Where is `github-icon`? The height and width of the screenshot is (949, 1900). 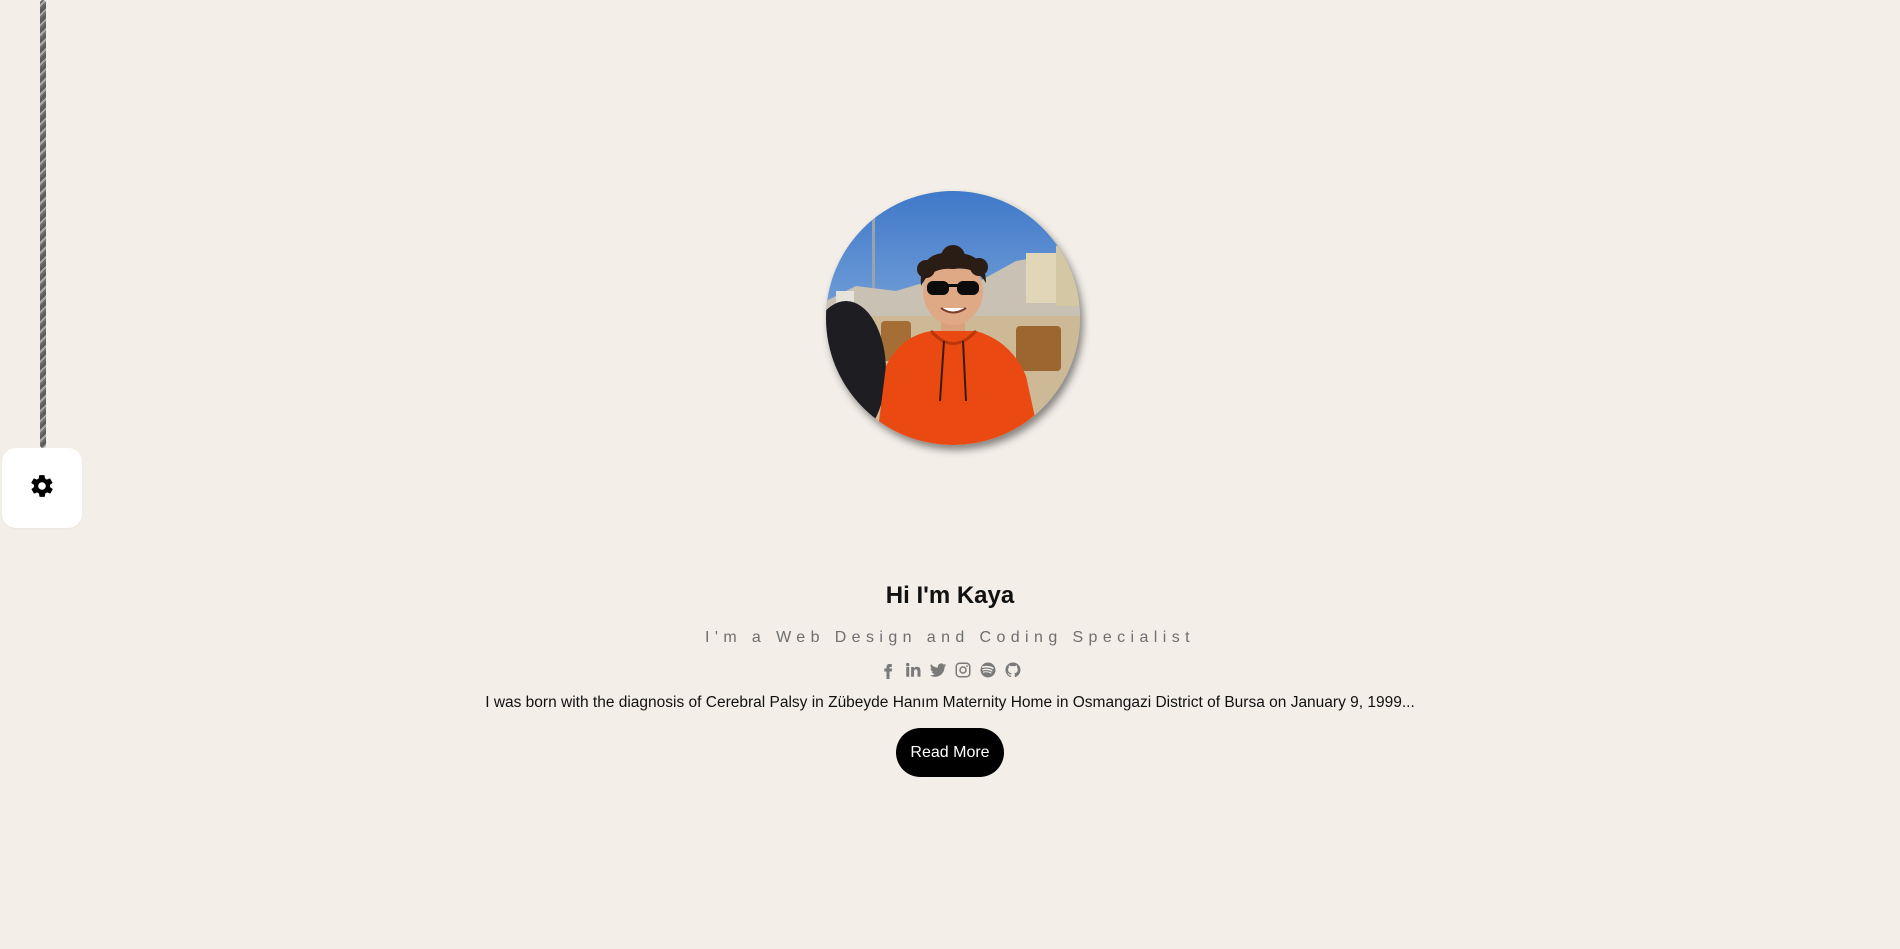
github-icon is located at coordinates (1012, 670).